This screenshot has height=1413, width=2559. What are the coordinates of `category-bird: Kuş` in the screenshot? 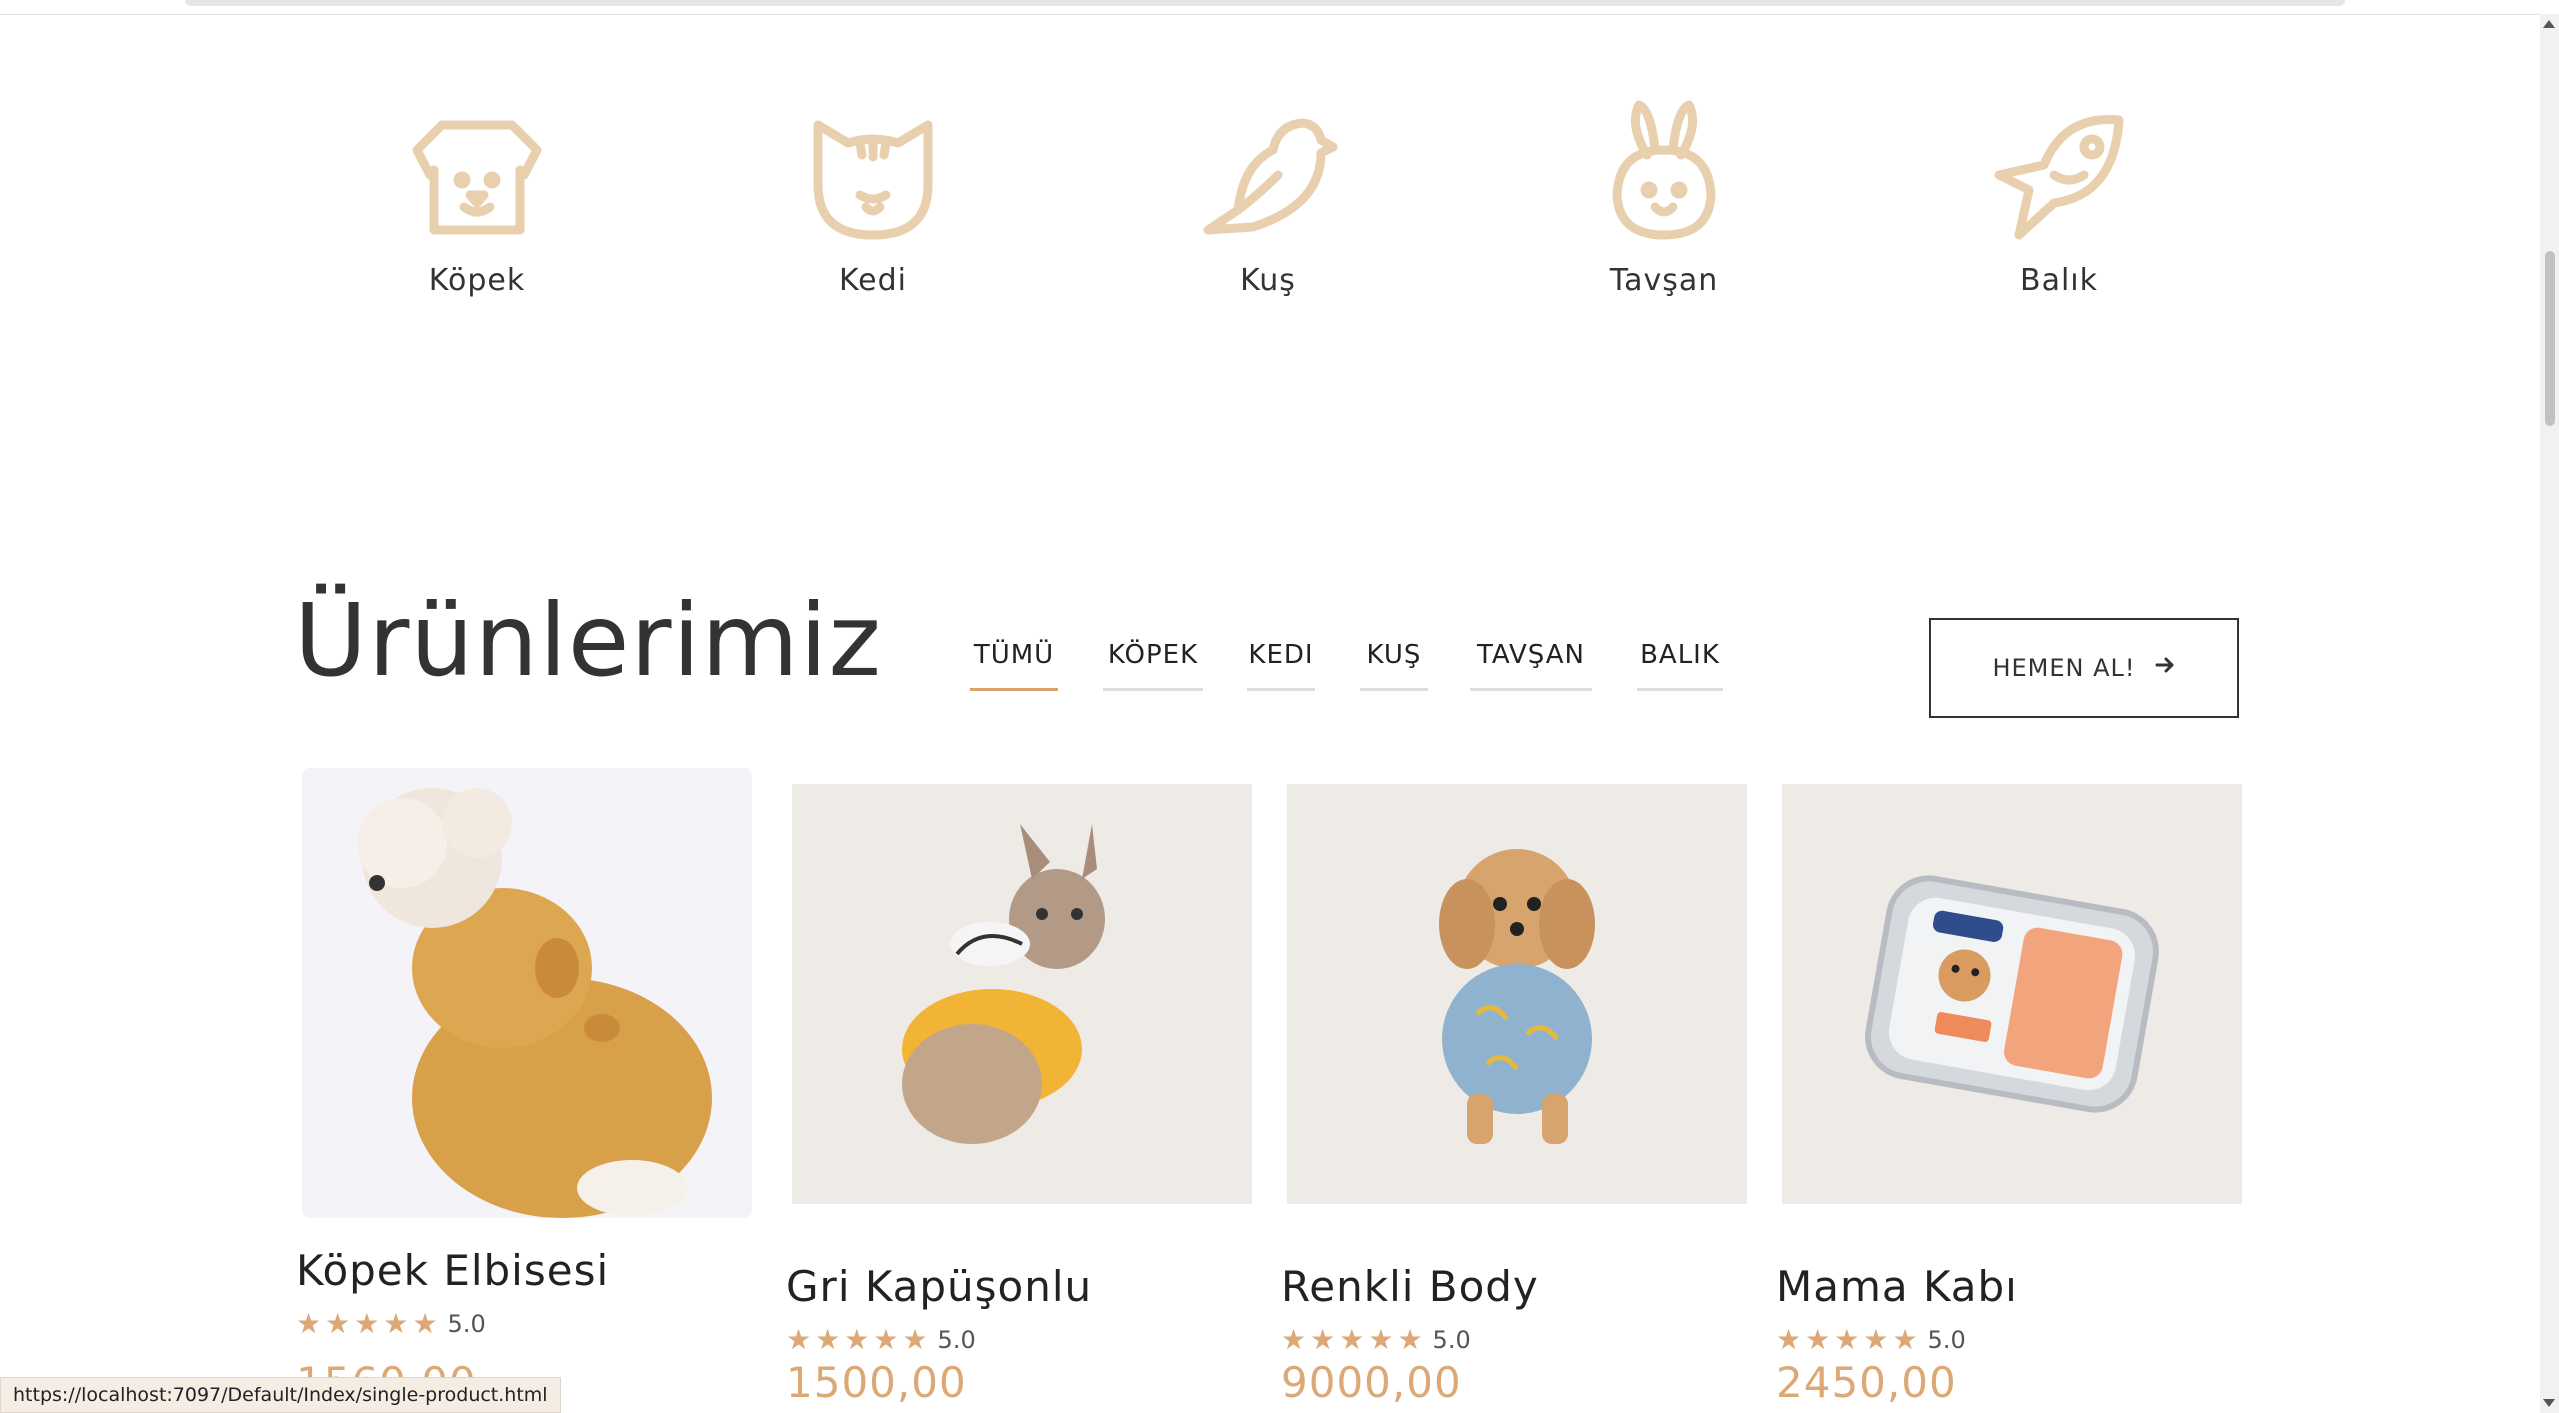 It's located at (1268, 196).